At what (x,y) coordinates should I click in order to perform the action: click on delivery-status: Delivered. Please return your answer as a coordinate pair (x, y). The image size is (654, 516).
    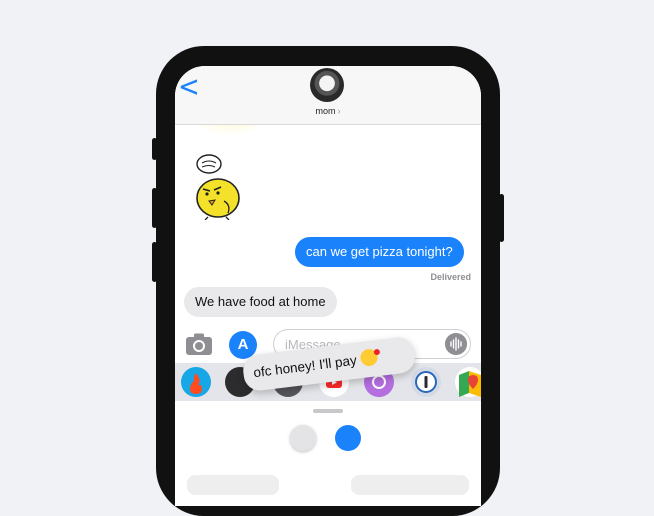
    Looking at the image, I should click on (450, 277).